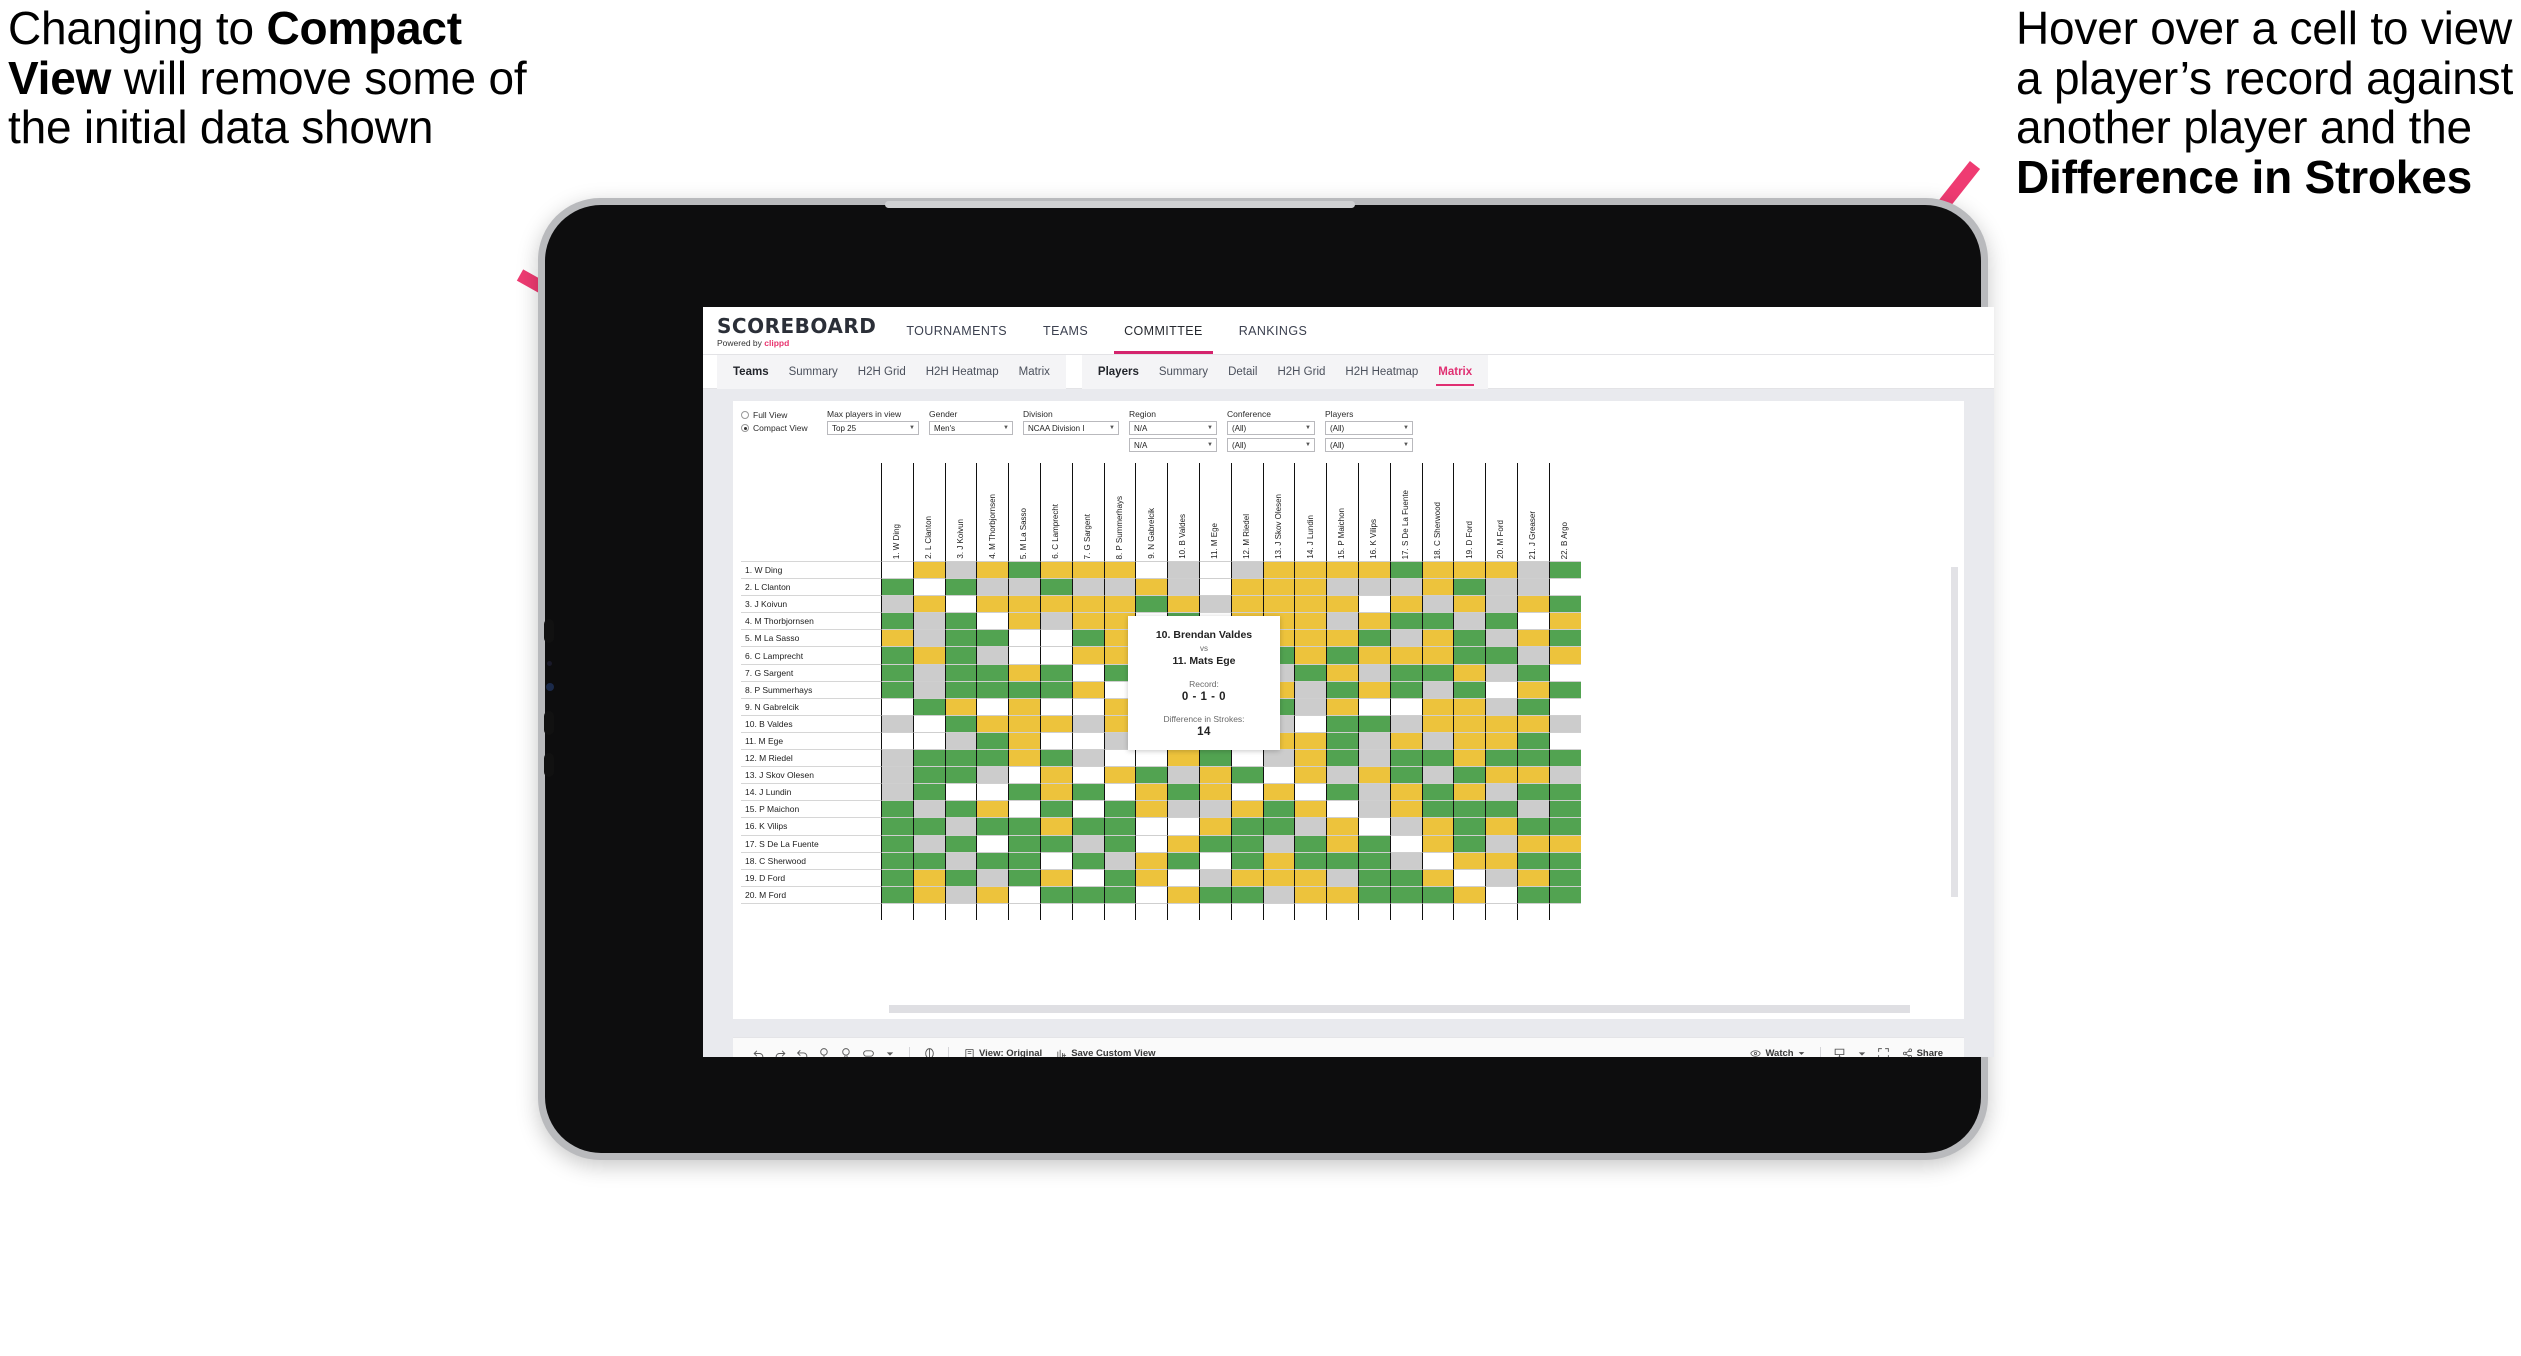  I want to click on tablet-button-volume-down, so click(549, 765).